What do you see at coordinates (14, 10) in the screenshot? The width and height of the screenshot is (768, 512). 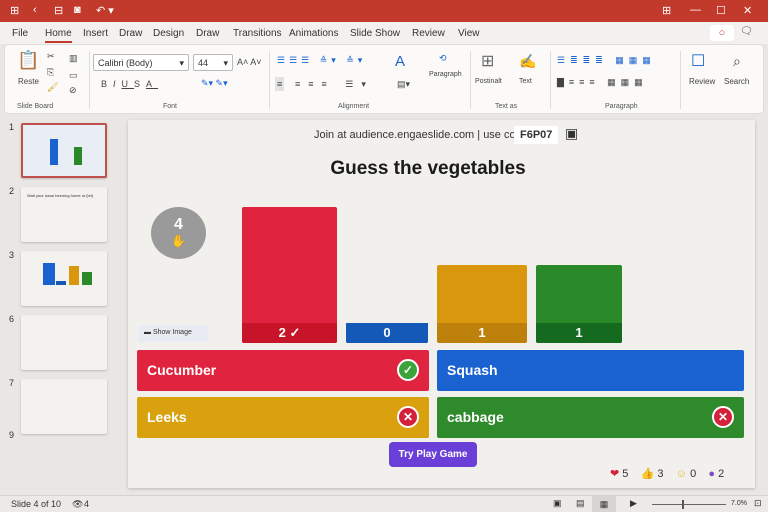 I see `grid-icon: ⊞` at bounding box center [14, 10].